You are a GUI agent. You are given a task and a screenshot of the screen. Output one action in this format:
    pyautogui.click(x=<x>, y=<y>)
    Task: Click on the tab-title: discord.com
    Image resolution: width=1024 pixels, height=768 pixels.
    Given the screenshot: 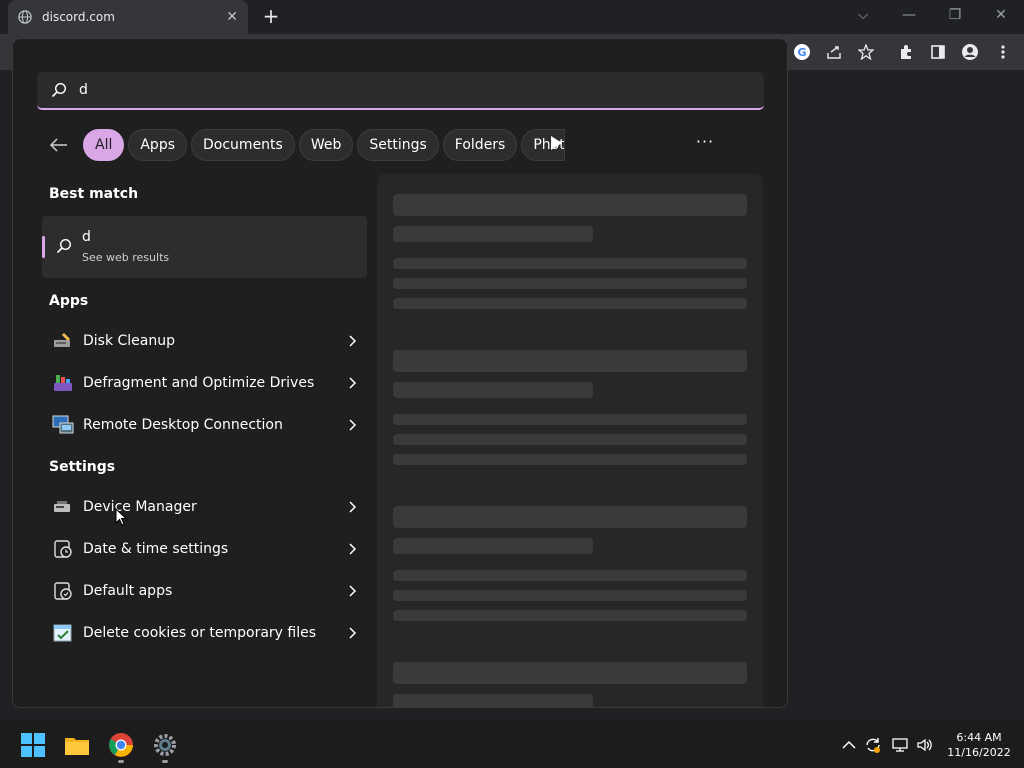 What is the action you would take?
    pyautogui.click(x=78, y=17)
    